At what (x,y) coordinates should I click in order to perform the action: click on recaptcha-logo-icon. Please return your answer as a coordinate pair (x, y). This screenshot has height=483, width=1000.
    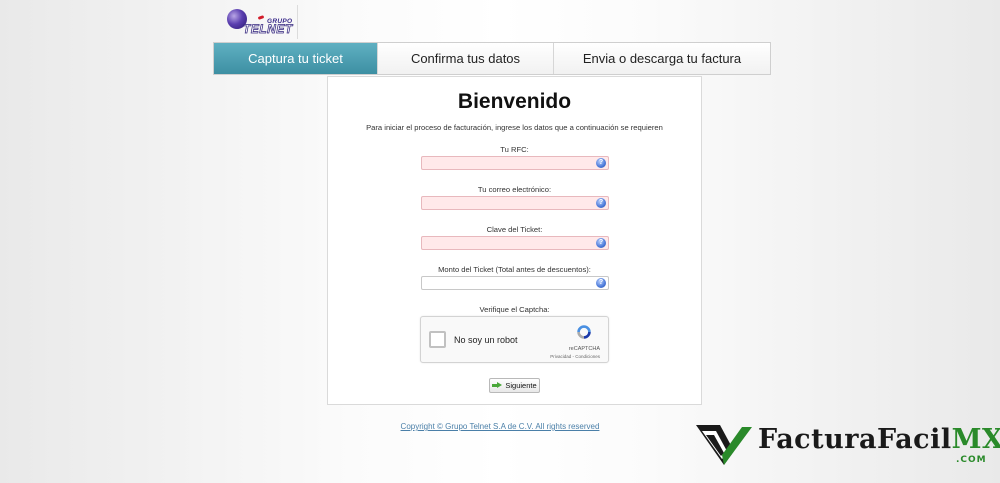
    Looking at the image, I should click on (584, 332).